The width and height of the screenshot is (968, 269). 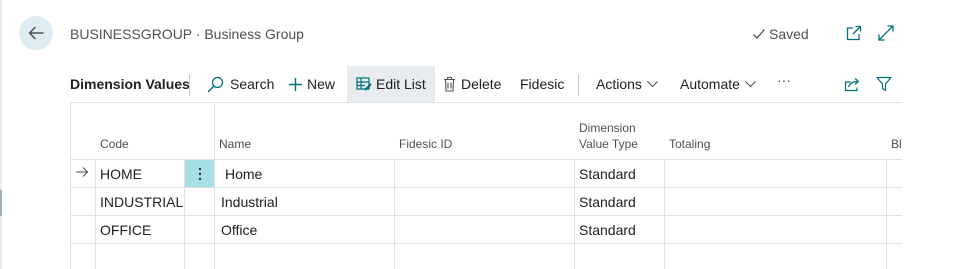 I want to click on column-header-totaling: Totaling, so click(x=689, y=144).